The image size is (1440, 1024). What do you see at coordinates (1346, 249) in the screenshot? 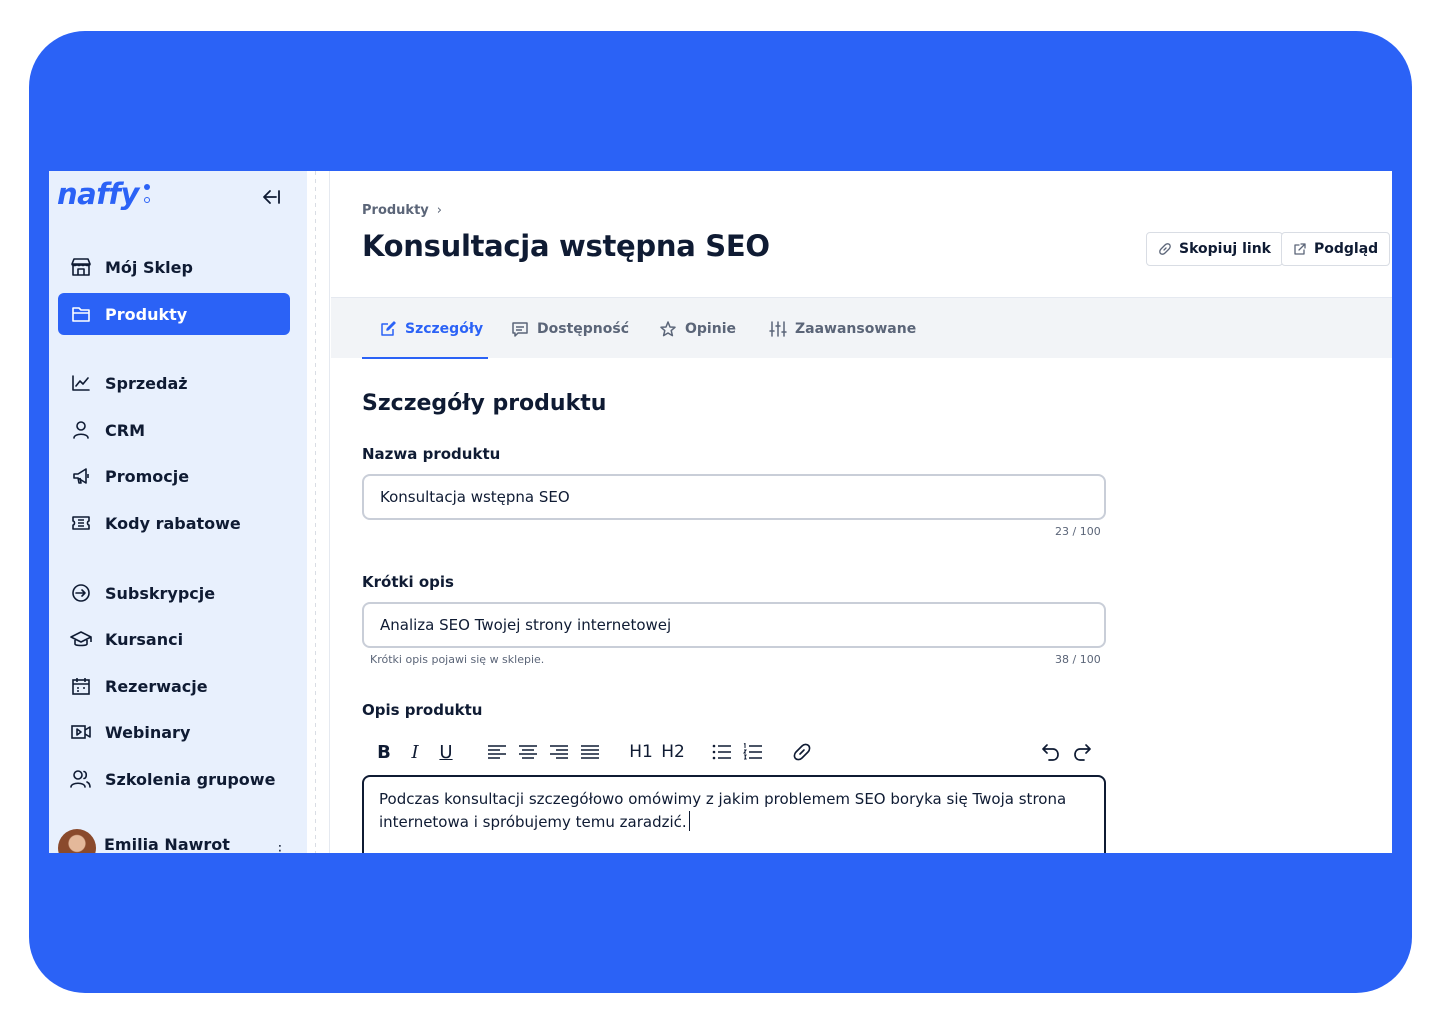
I see `preview-label: Podgląd` at bounding box center [1346, 249].